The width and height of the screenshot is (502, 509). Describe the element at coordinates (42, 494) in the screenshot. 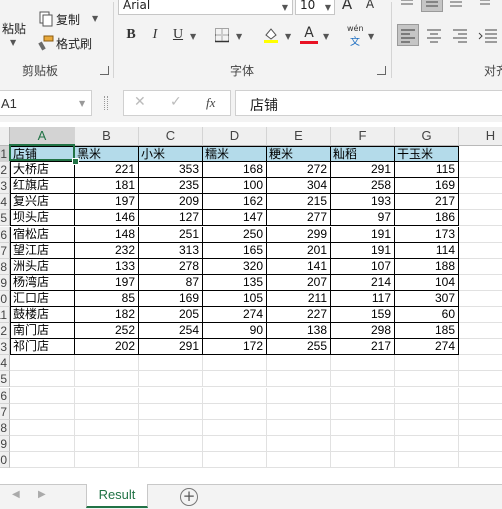

I see `scroll-right-icon: ▶` at that location.